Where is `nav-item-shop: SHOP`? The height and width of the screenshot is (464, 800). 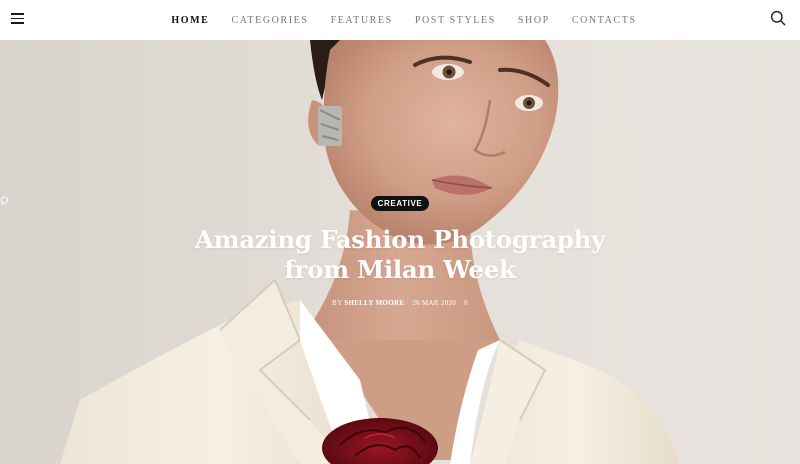
nav-item-shop: SHOP is located at coordinates (534, 20).